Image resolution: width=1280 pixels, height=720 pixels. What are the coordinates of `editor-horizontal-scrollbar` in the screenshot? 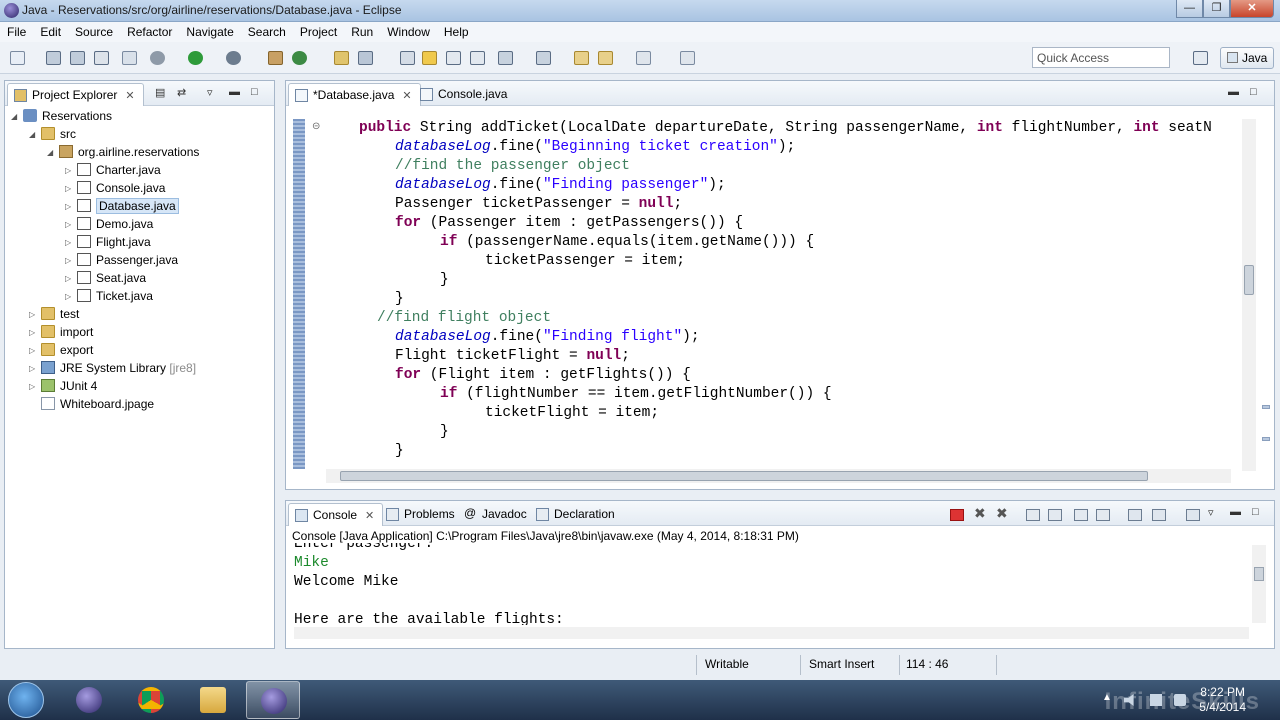 It's located at (778, 476).